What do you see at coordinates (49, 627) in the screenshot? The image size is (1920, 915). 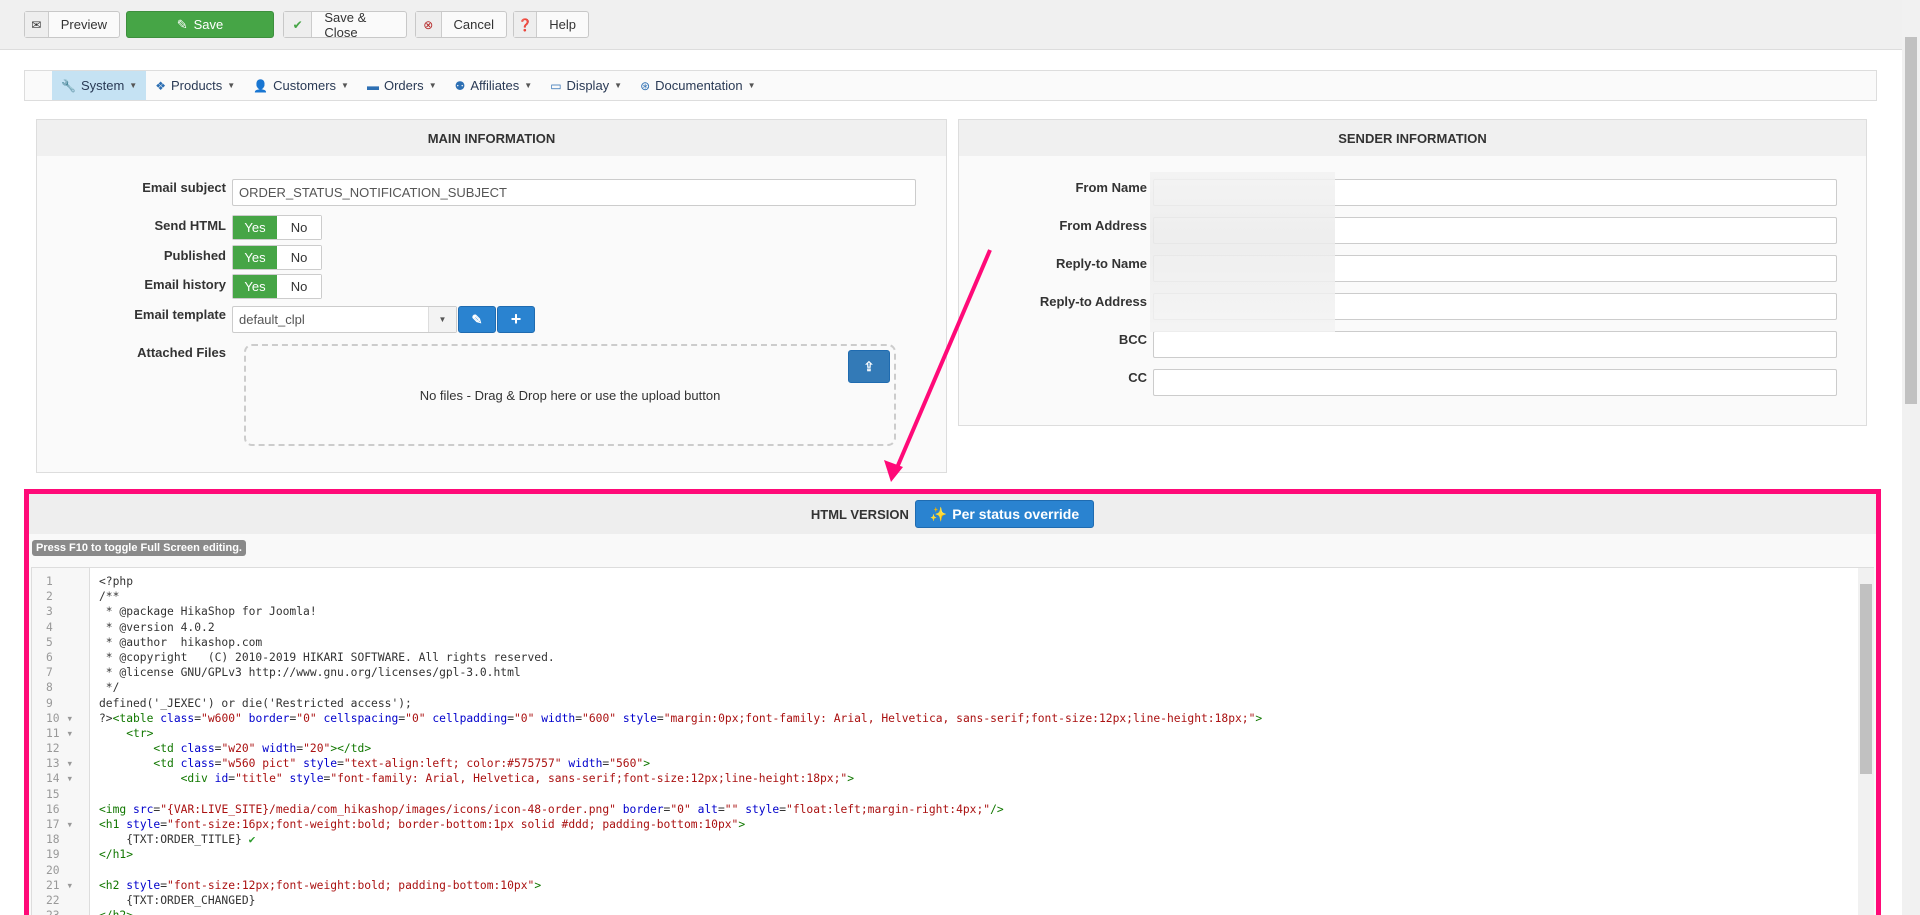 I see `line-number: 4` at bounding box center [49, 627].